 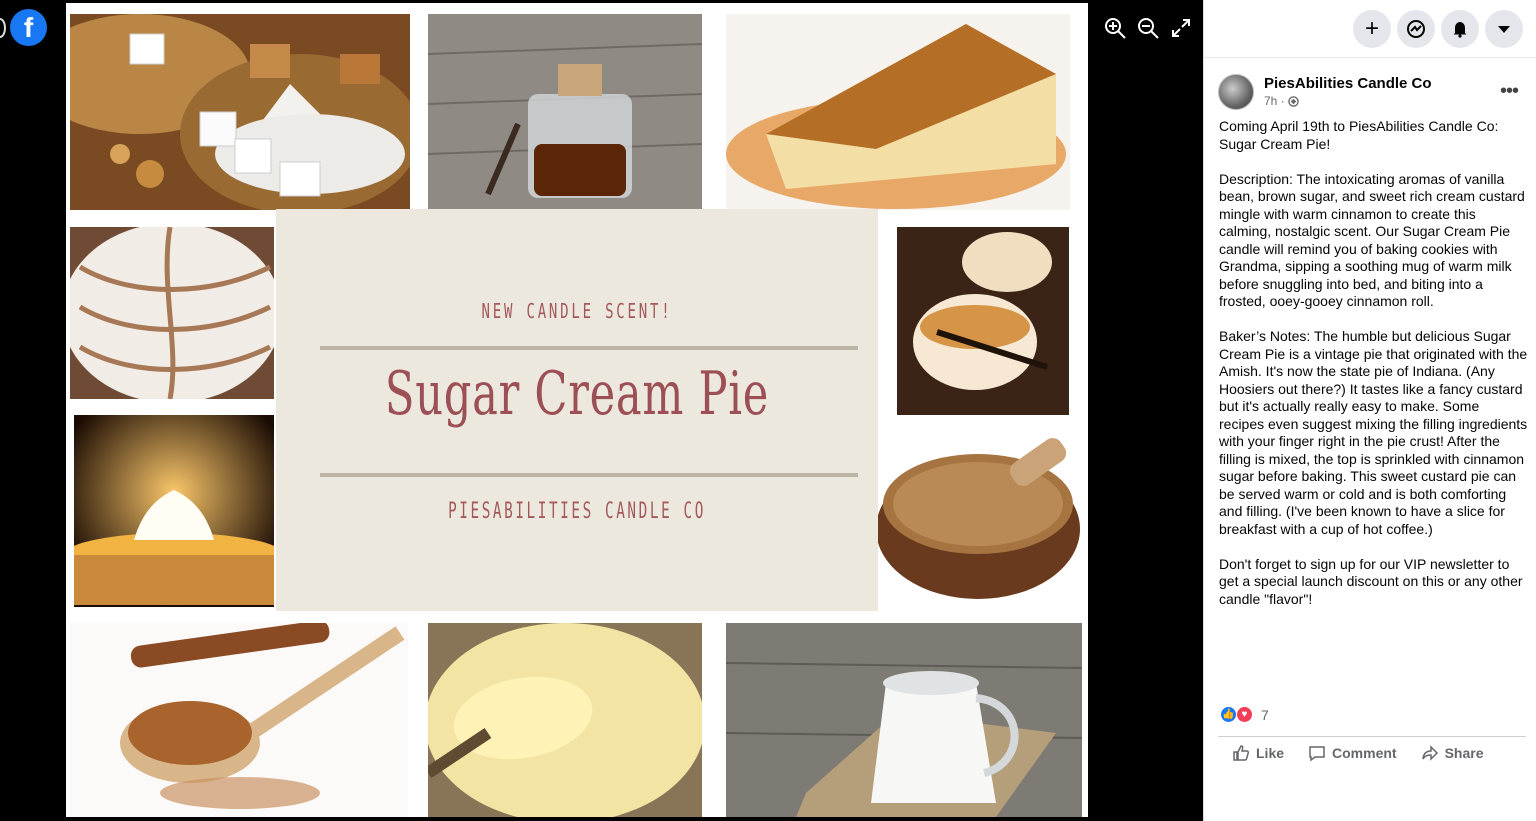 I want to click on fullscreen-icon, so click(x=1181, y=28).